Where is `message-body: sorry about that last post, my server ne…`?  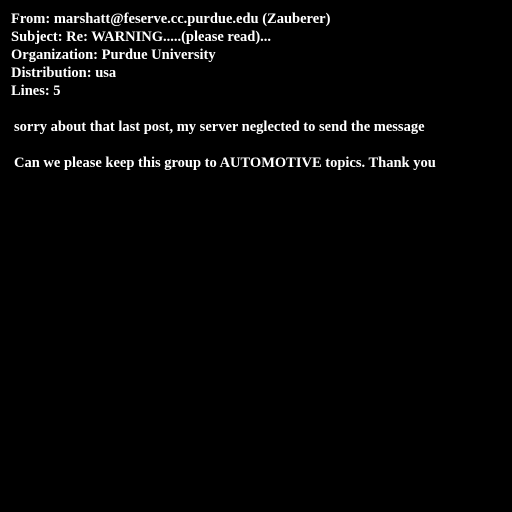
message-body: sorry about that last post, my server ne… is located at coordinates (225, 154).